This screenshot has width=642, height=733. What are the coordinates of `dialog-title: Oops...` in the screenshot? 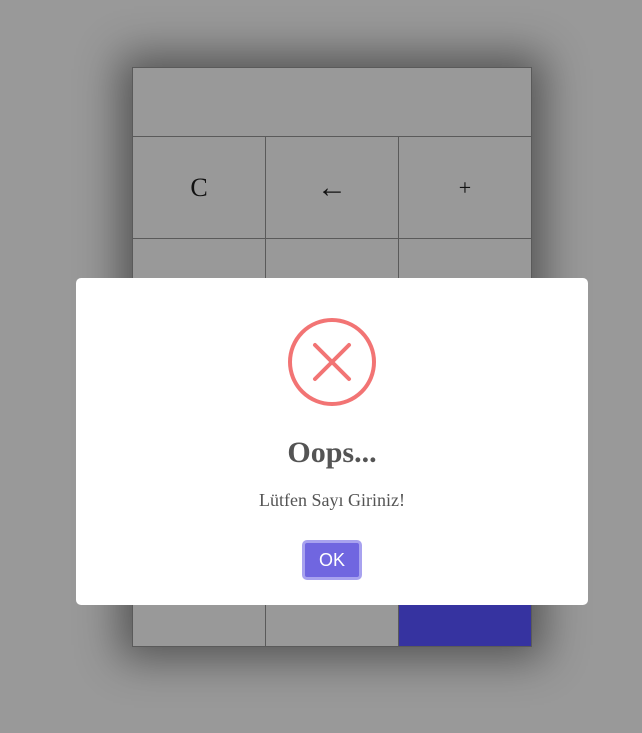 It's located at (332, 452).